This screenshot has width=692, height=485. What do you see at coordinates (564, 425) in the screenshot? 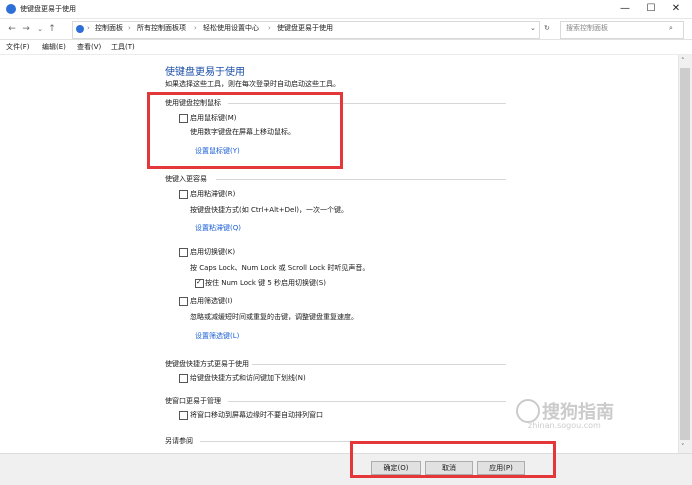
I see `watermark-url: zhinan.sogou.com` at bounding box center [564, 425].